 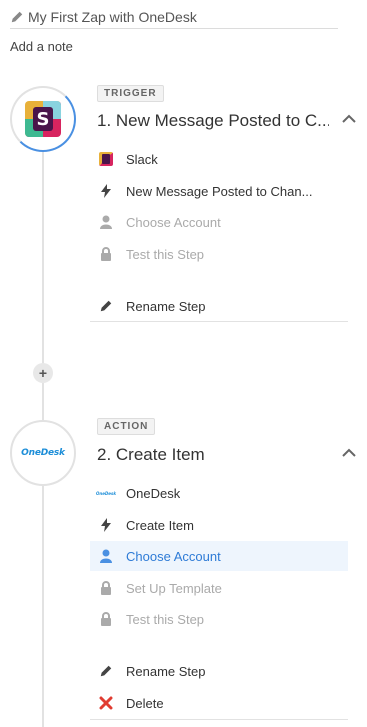 What do you see at coordinates (219, 254) in the screenshot?
I see `trigger-item-test: Test this Step` at bounding box center [219, 254].